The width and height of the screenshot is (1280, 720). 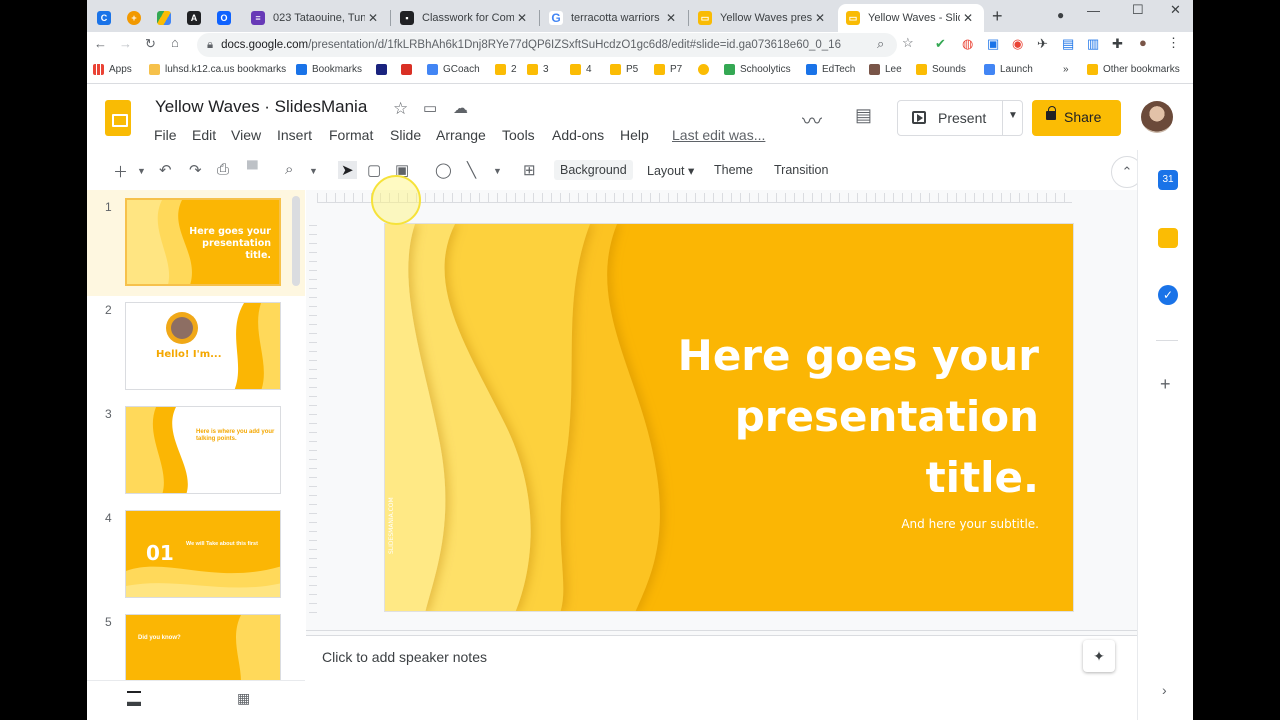 What do you see at coordinates (204, 135) in the screenshot?
I see `menu-edit: Edit` at bounding box center [204, 135].